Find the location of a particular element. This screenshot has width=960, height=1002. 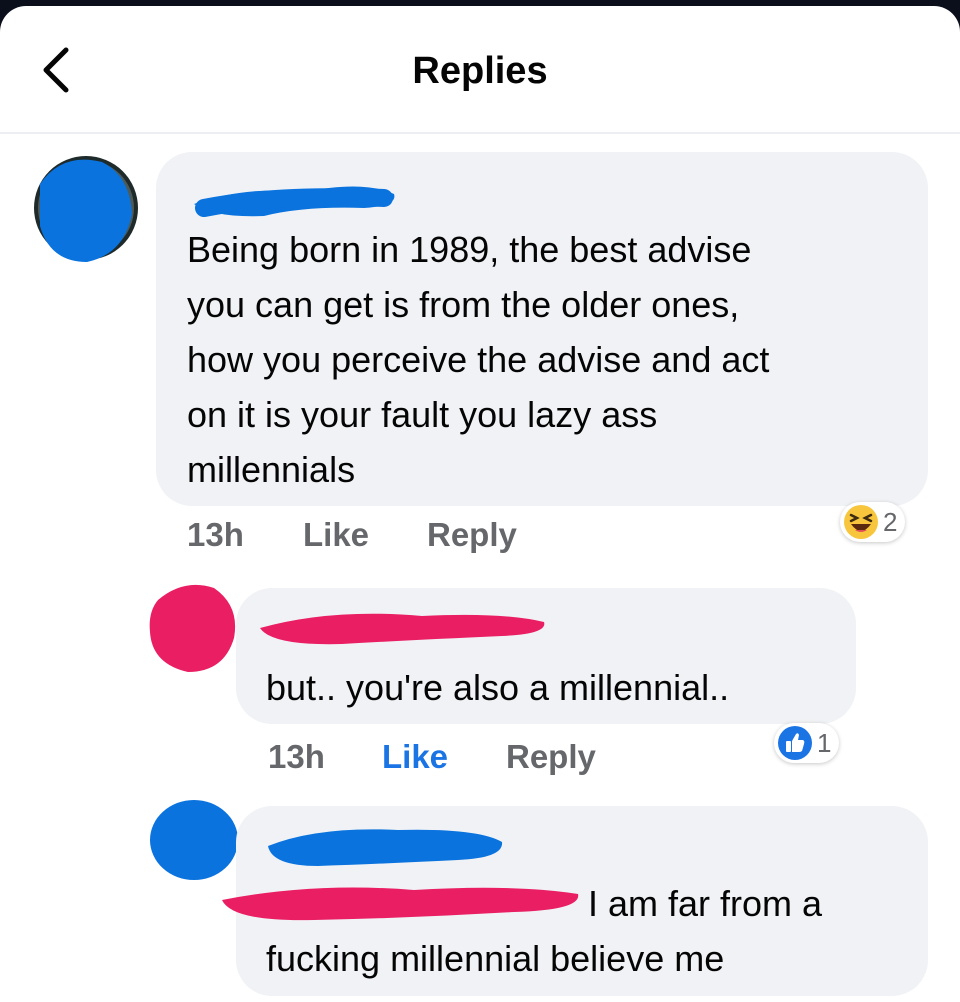

header-bar: Replies is located at coordinates (480, 70).